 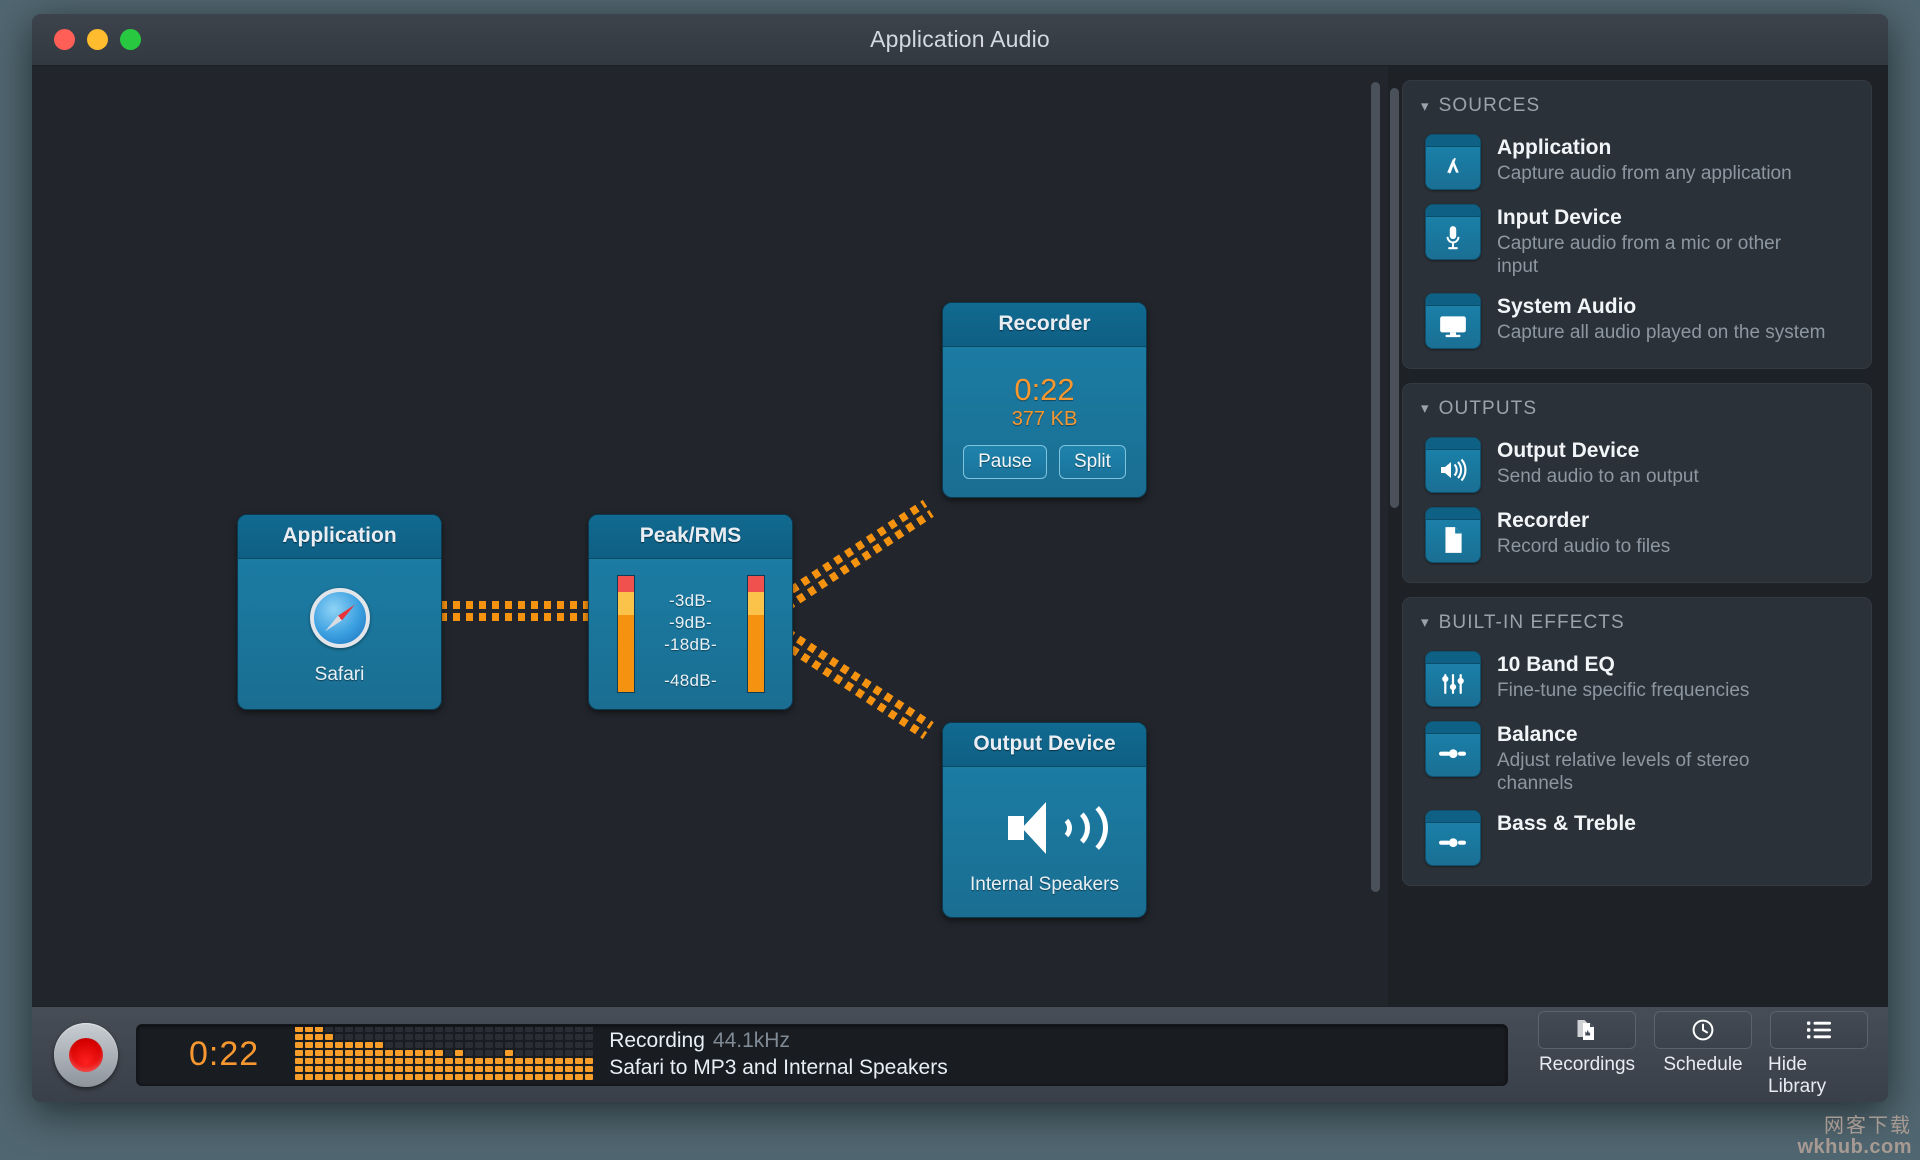 I want to click on schedule-button: Schedule, so click(x=1703, y=1054).